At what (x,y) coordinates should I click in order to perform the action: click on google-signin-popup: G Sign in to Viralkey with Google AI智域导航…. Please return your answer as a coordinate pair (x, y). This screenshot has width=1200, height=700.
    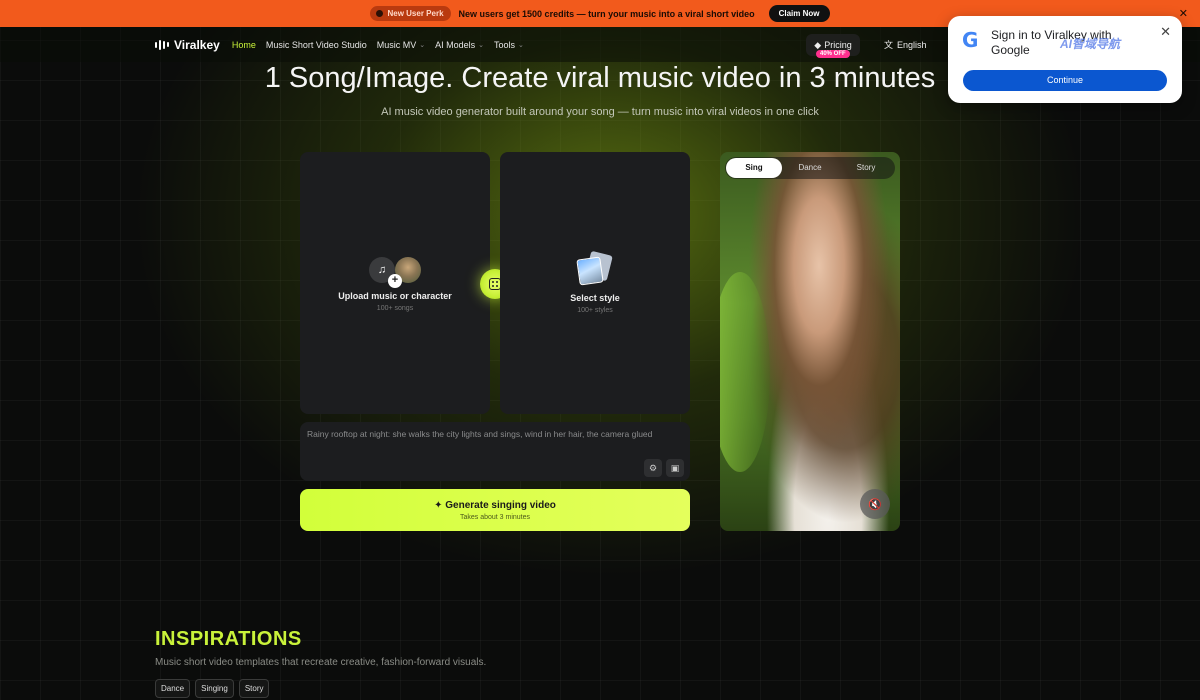
    Looking at the image, I should click on (1065, 59).